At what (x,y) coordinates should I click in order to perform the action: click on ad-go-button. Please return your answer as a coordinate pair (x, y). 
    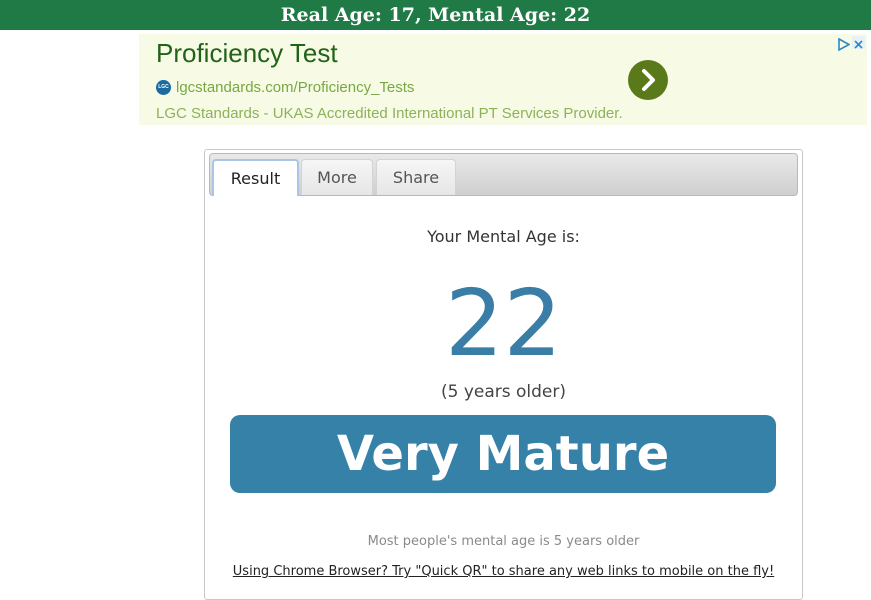
    Looking at the image, I should click on (648, 80).